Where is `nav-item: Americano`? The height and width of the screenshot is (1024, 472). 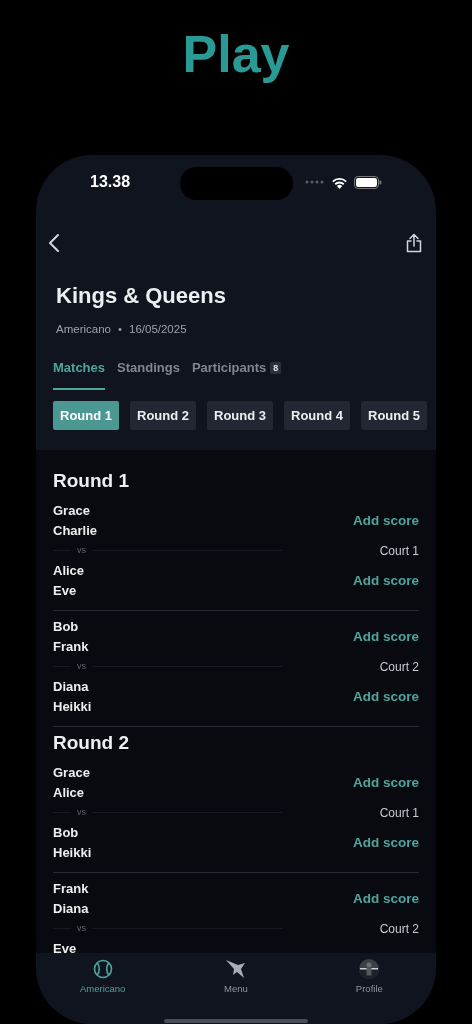
nav-item: Americano is located at coordinates (103, 988).